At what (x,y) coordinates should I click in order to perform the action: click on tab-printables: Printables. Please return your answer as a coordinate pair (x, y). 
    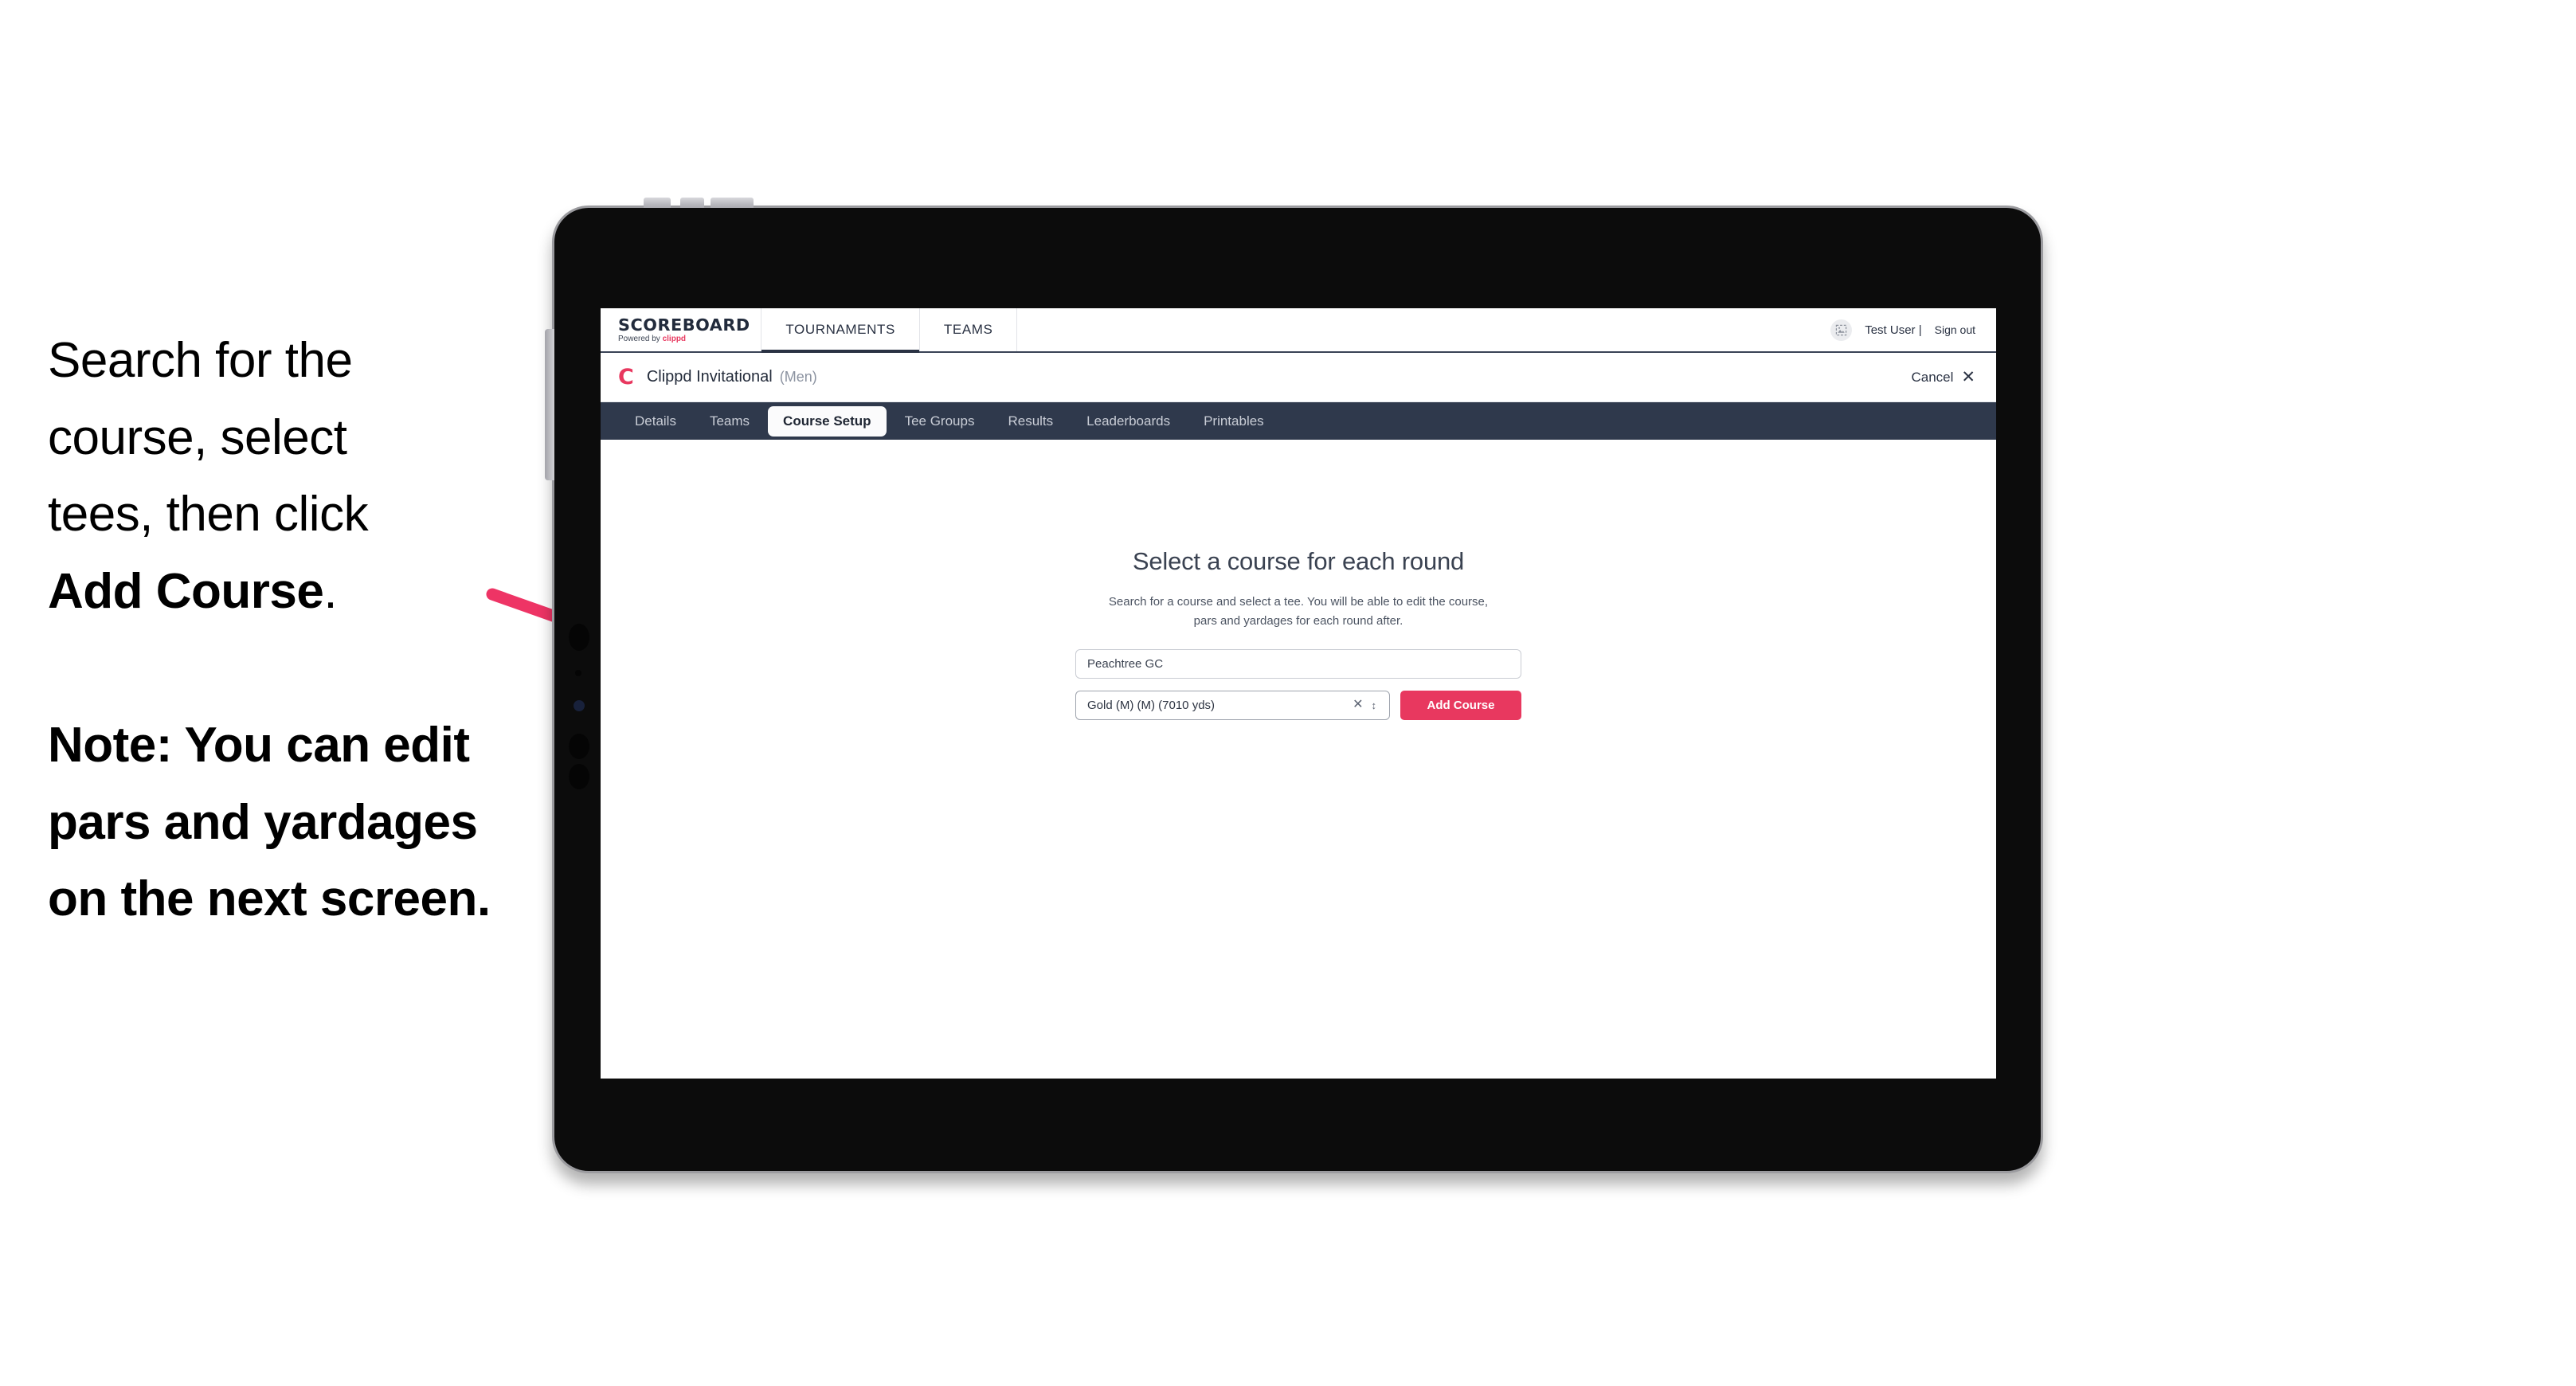
    Looking at the image, I should click on (1233, 421).